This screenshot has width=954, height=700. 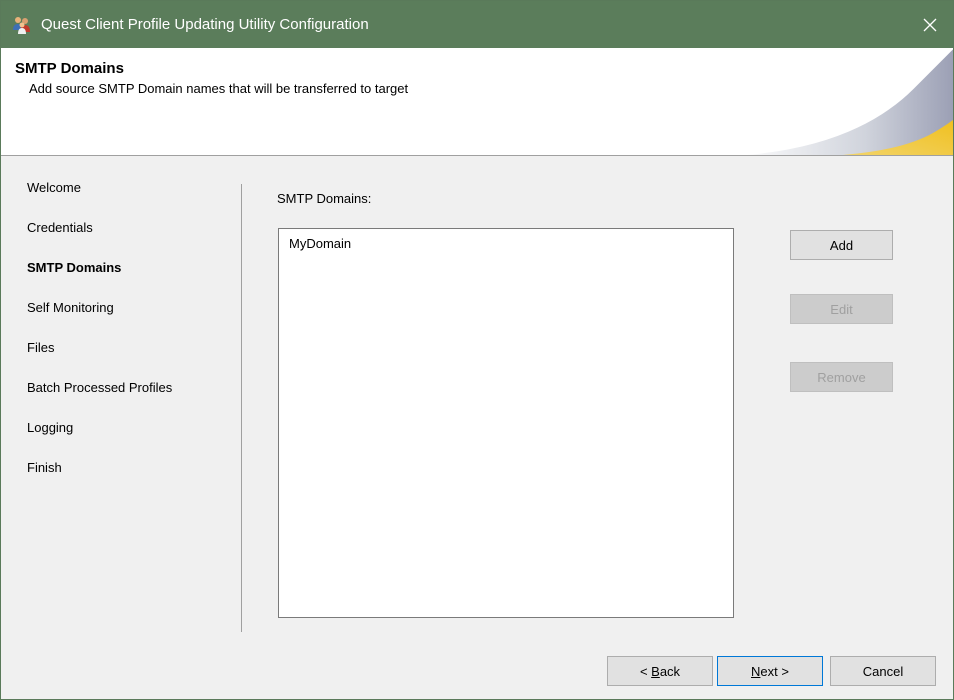 I want to click on nav-divider, so click(x=241, y=408).